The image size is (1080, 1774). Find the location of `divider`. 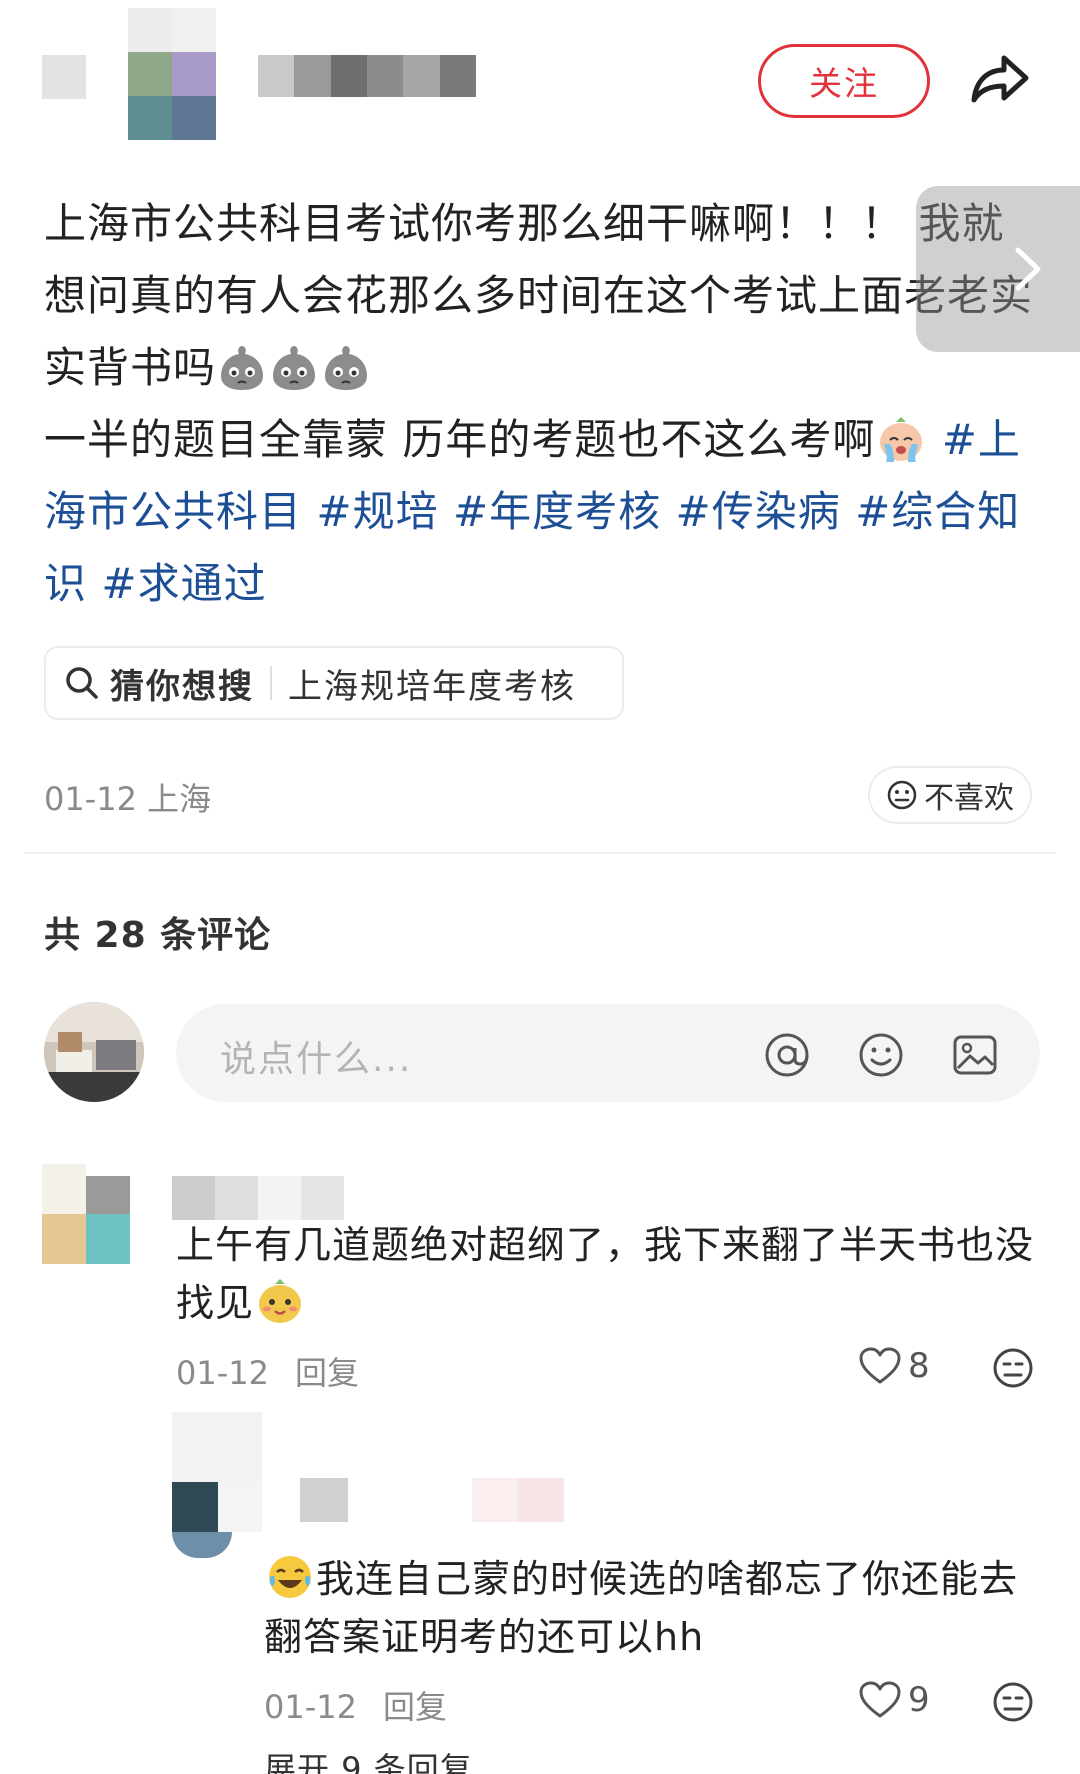

divider is located at coordinates (271, 683).